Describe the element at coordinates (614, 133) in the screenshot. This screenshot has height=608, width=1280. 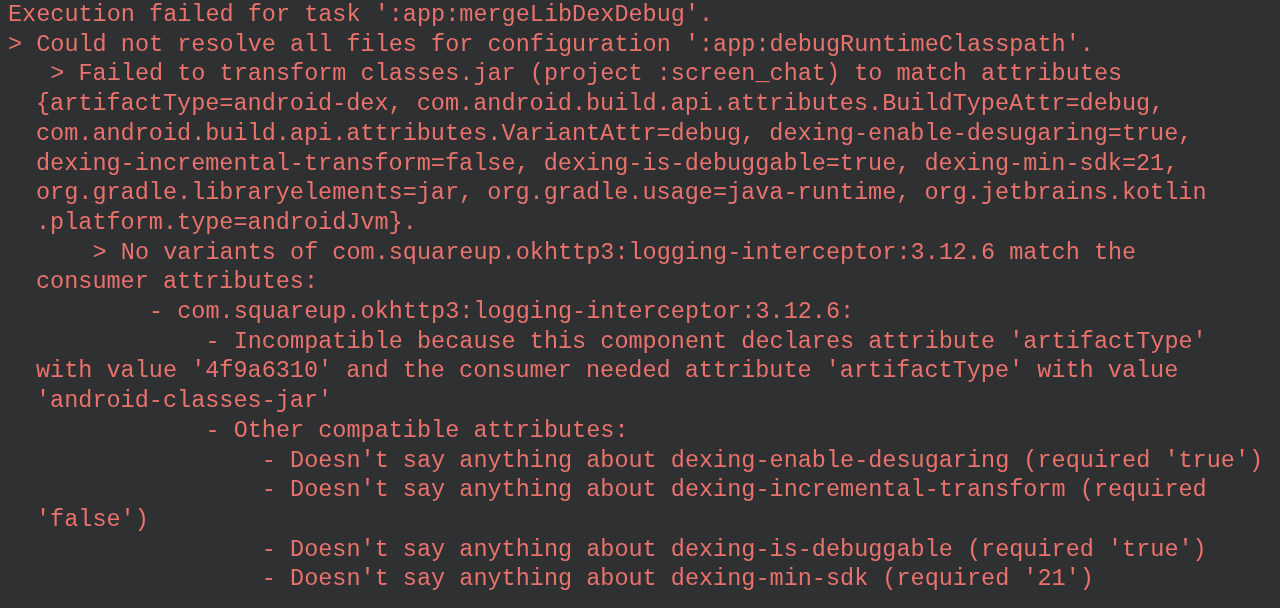
I see `console-line: com.android.build.api.attributes.VariantAttr=debug, dexing-enable-desugaring=true,` at that location.